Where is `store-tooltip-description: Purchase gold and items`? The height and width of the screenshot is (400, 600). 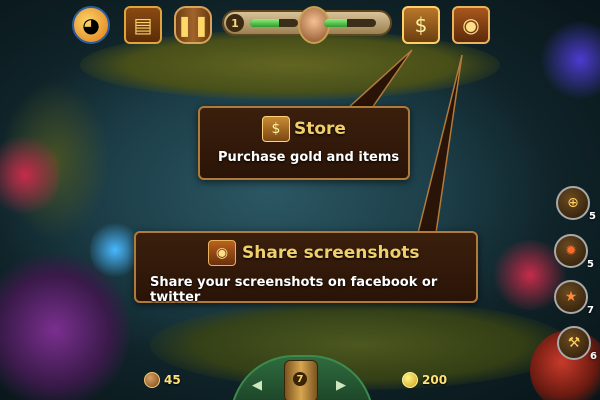
store-tooltip-description: Purchase gold and items is located at coordinates (309, 157).